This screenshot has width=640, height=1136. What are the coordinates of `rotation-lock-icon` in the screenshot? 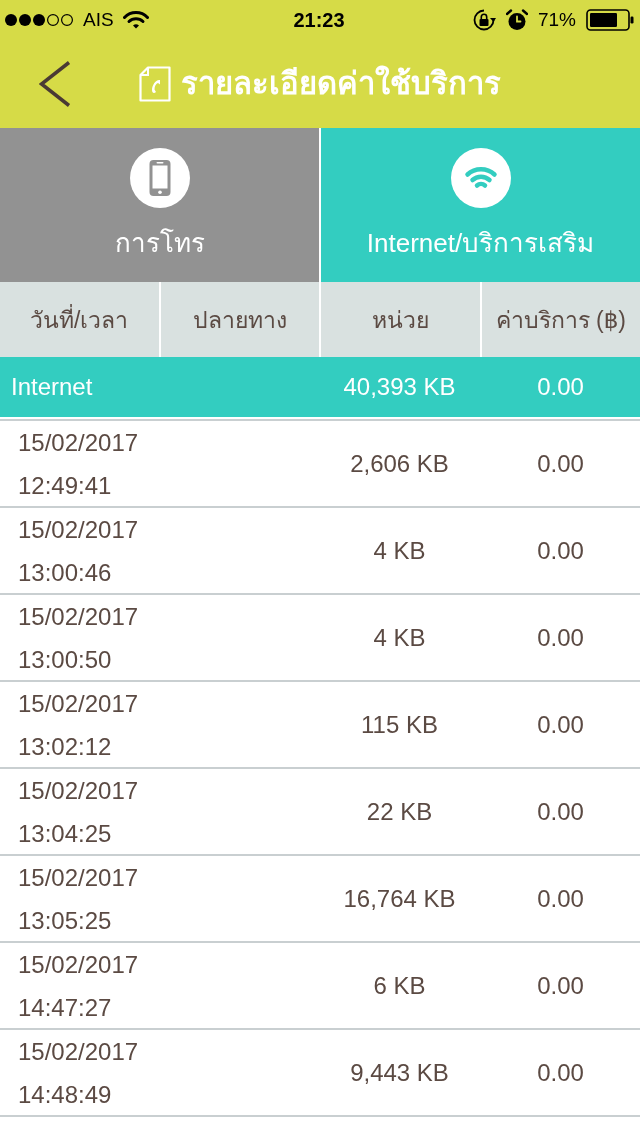 It's located at (483, 20).